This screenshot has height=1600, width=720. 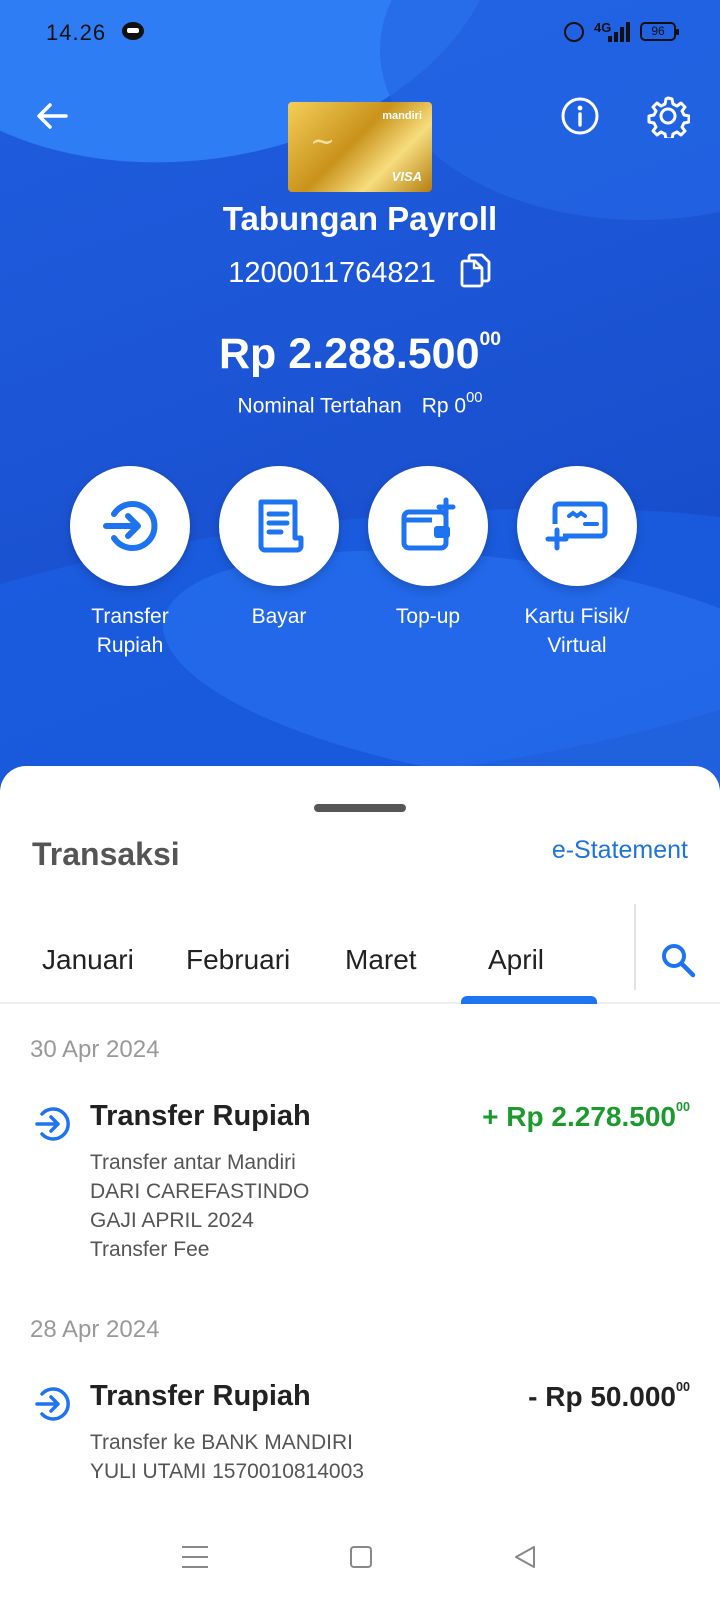 I want to click on signal-icon, so click(x=619, y=32).